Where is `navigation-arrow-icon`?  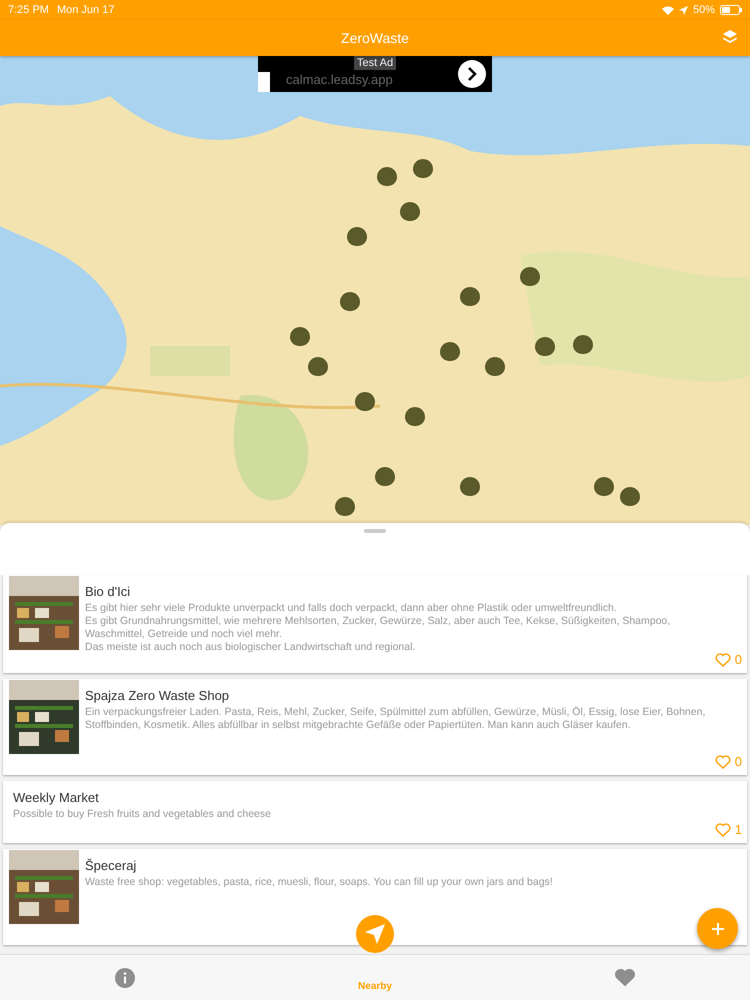 navigation-arrow-icon is located at coordinates (375, 934).